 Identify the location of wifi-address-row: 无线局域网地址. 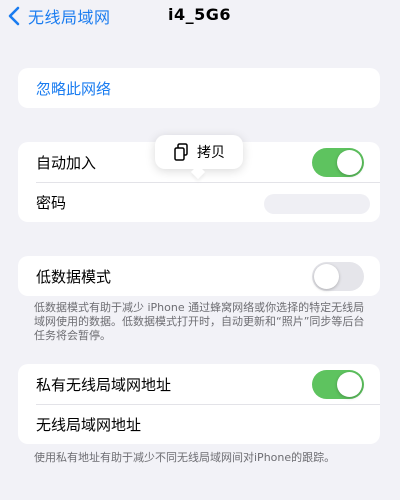
(199, 424).